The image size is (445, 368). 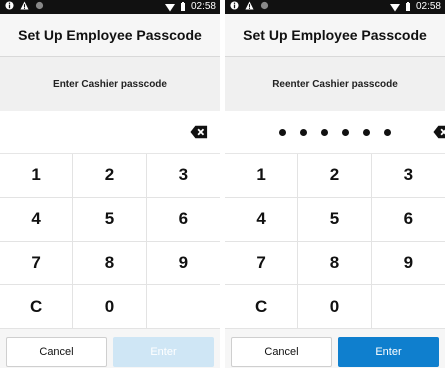 I want to click on passcode-prompt: Enter Cashier passcode, so click(x=110, y=84).